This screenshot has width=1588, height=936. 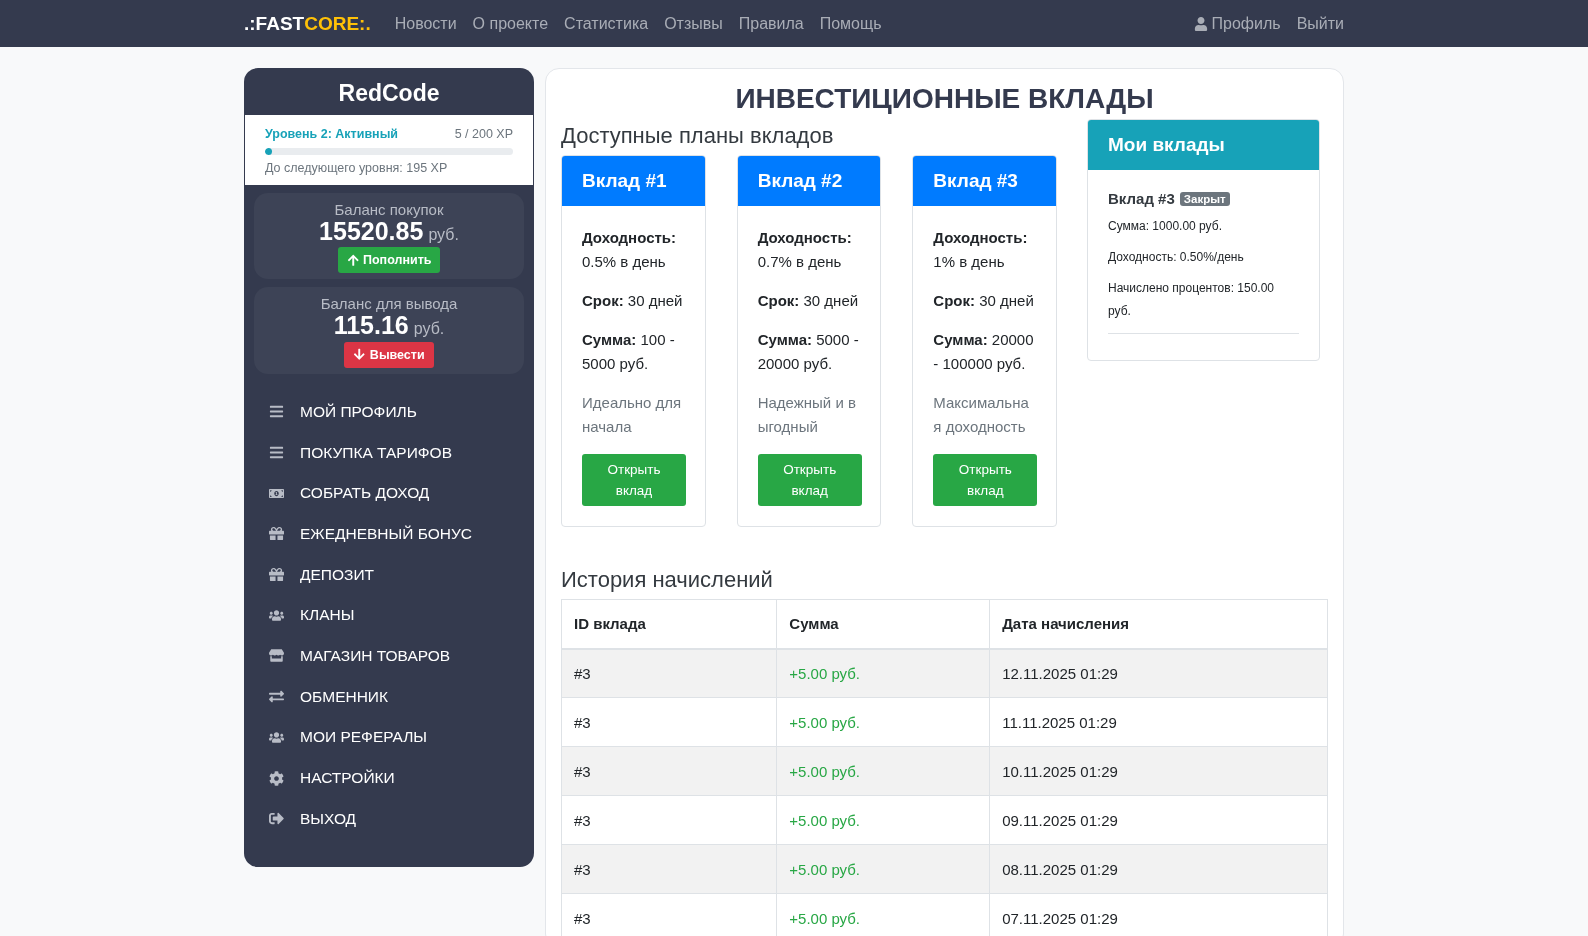 What do you see at coordinates (850, 23) in the screenshot?
I see `nav-link: Помощь` at bounding box center [850, 23].